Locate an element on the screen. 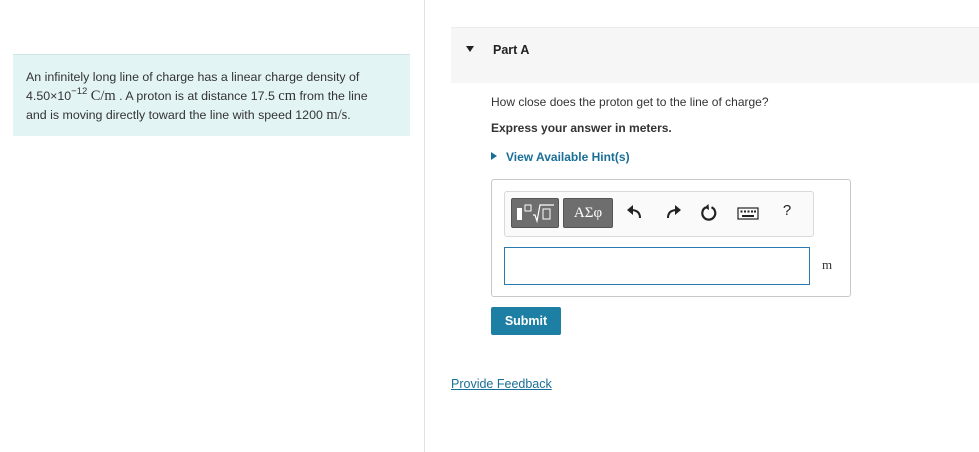  view-hints-link: View Available Hint(s) is located at coordinates (560, 157).